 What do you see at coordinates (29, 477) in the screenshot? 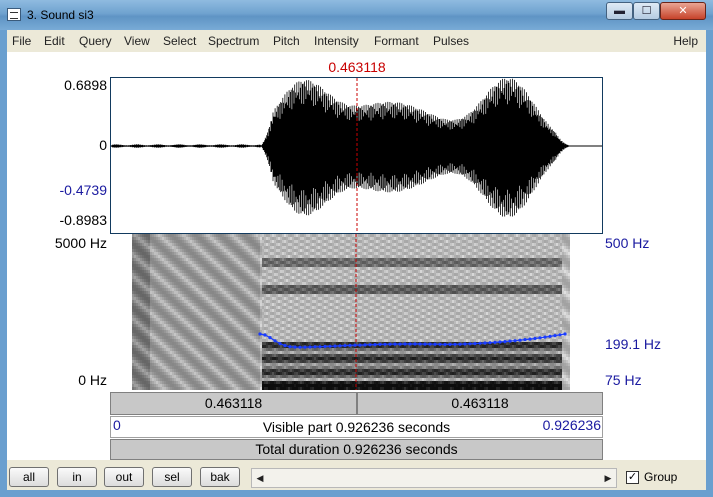
I see `zoom-all-button: all` at bounding box center [29, 477].